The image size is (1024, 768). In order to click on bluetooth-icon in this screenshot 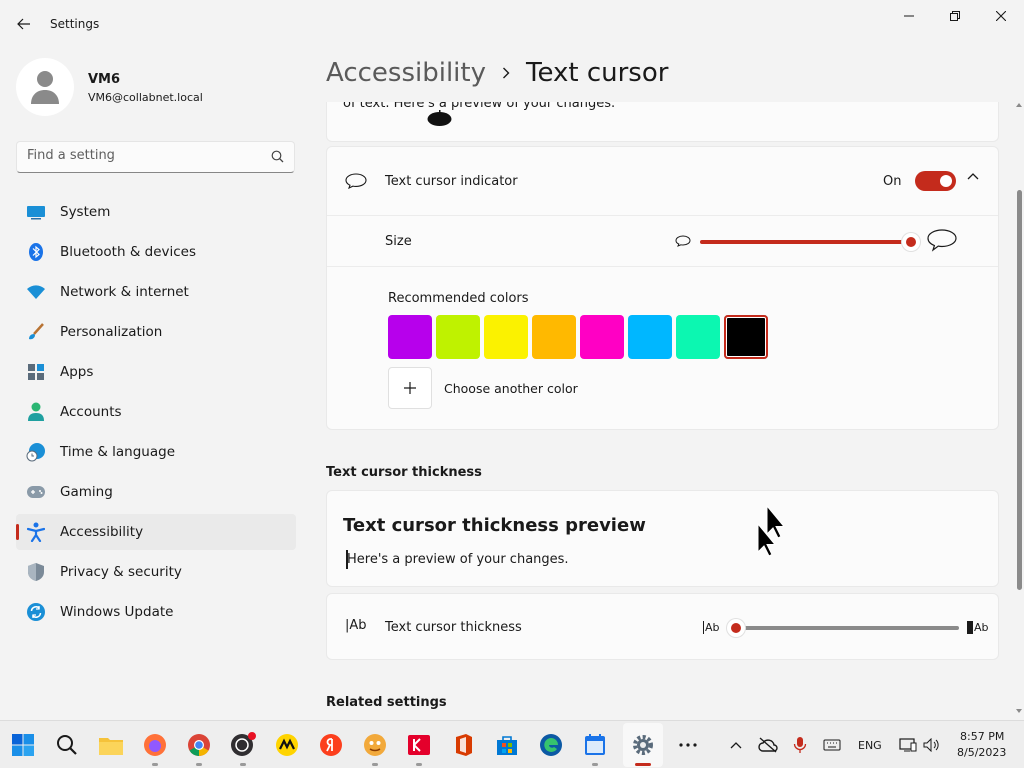, I will do `click(36, 252)`.